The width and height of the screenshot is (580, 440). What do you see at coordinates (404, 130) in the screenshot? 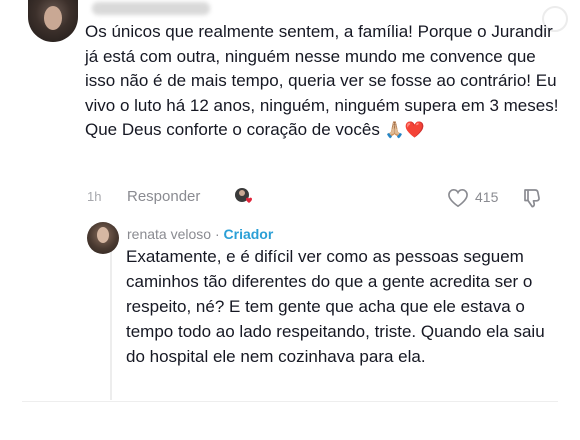
I see `comment-emojis: 🙏🏼❤️` at bounding box center [404, 130].